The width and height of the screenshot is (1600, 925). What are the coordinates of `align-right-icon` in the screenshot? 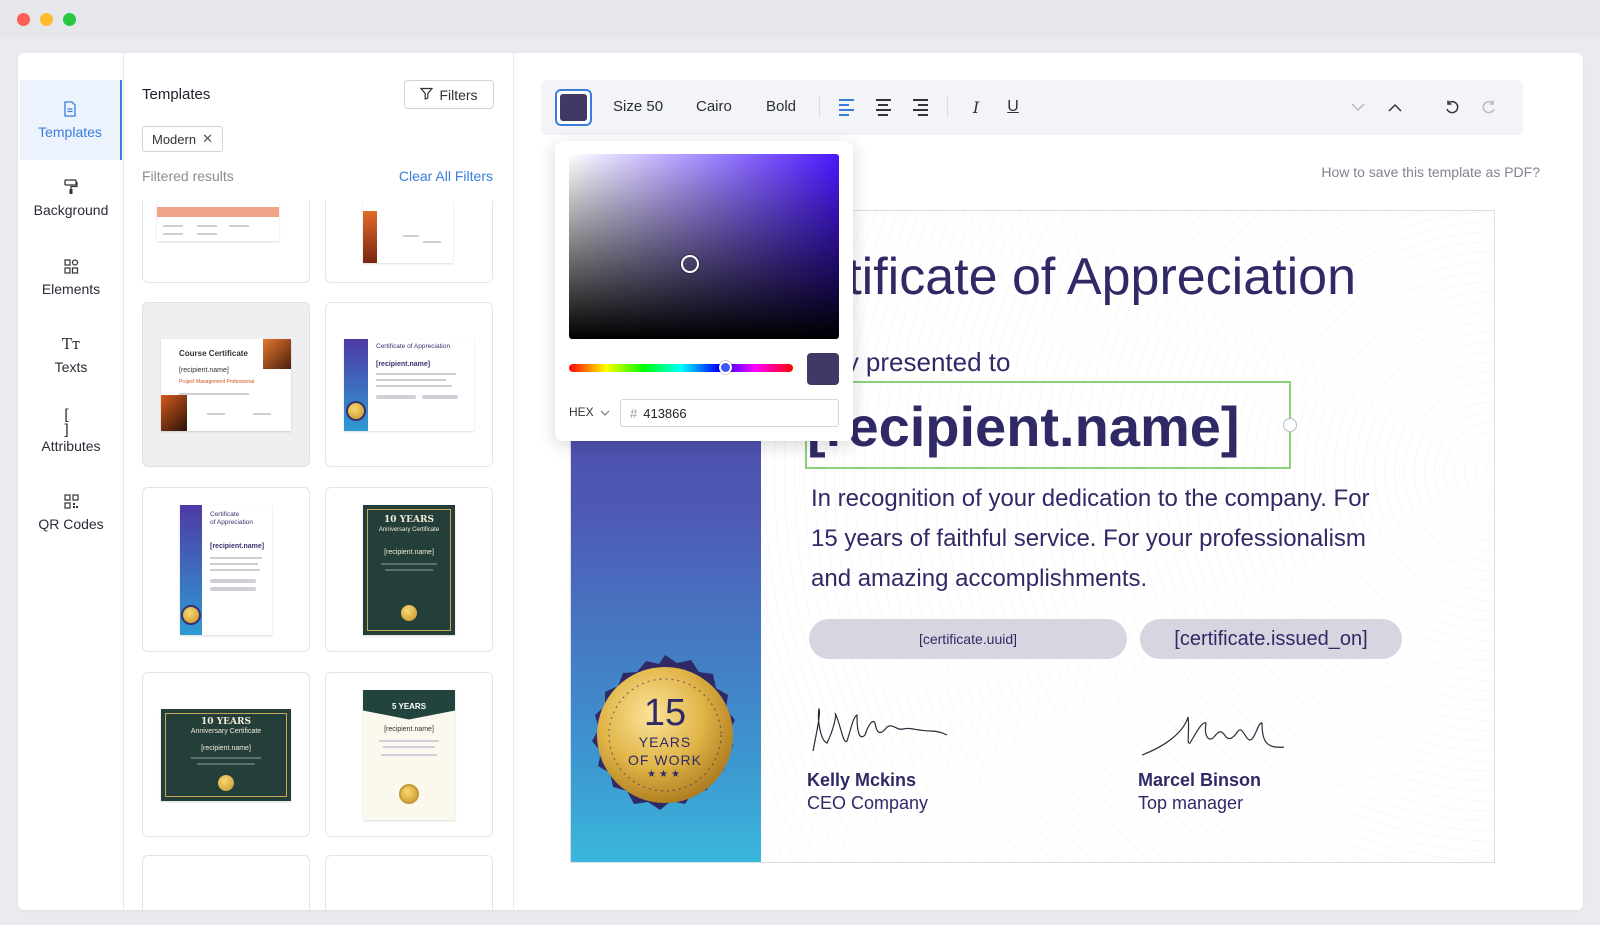 It's located at (920, 107).